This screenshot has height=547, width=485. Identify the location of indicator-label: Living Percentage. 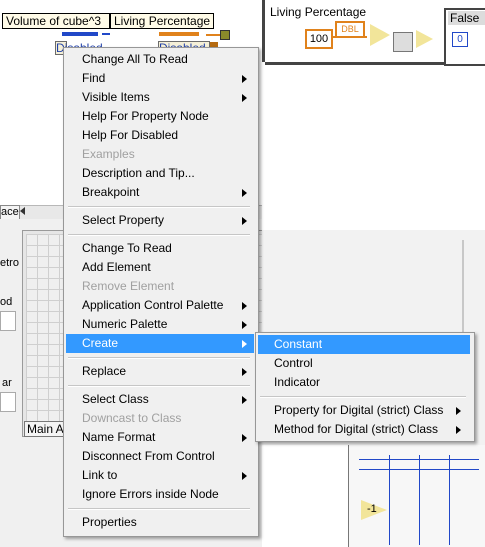
(318, 12).